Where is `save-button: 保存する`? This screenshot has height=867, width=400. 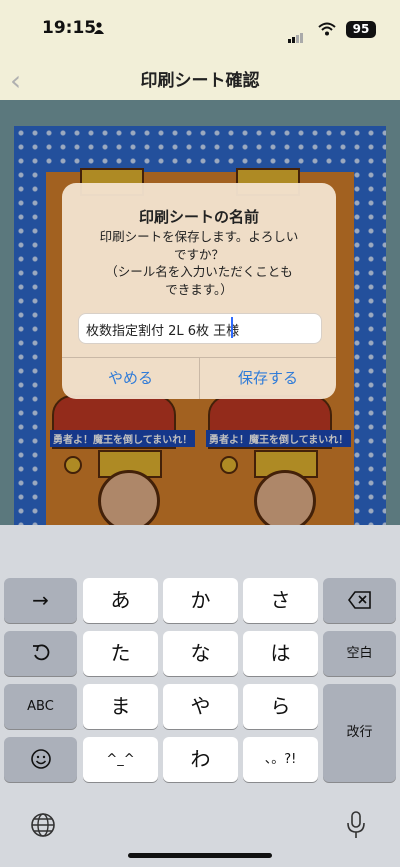
save-button: 保存する is located at coordinates (268, 378).